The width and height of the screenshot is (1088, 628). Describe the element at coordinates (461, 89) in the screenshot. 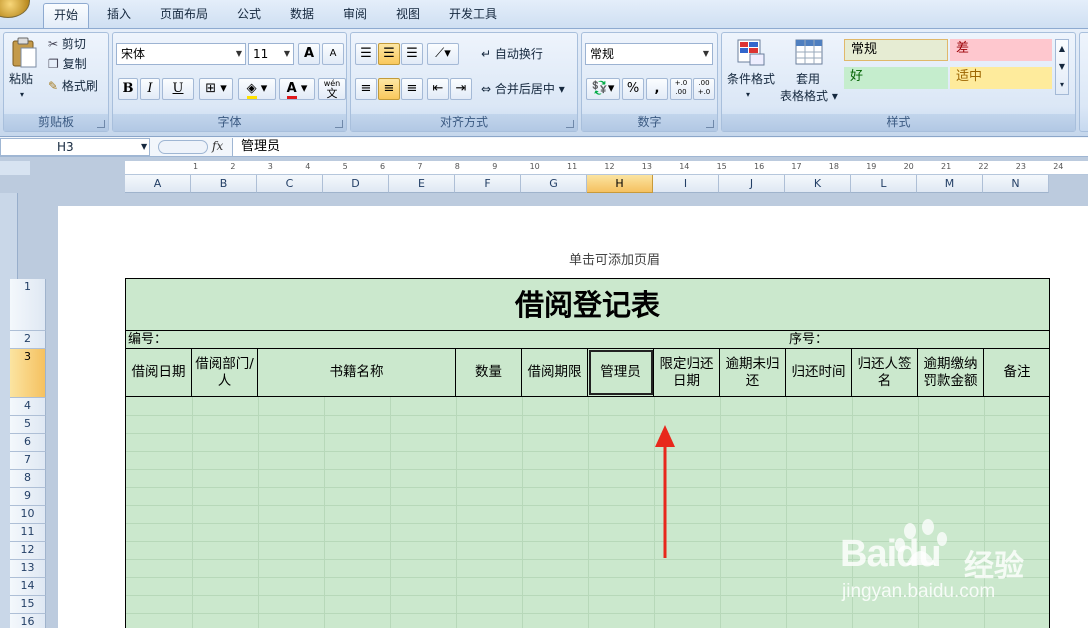

I see `increase-indent-button: ⇥` at that location.